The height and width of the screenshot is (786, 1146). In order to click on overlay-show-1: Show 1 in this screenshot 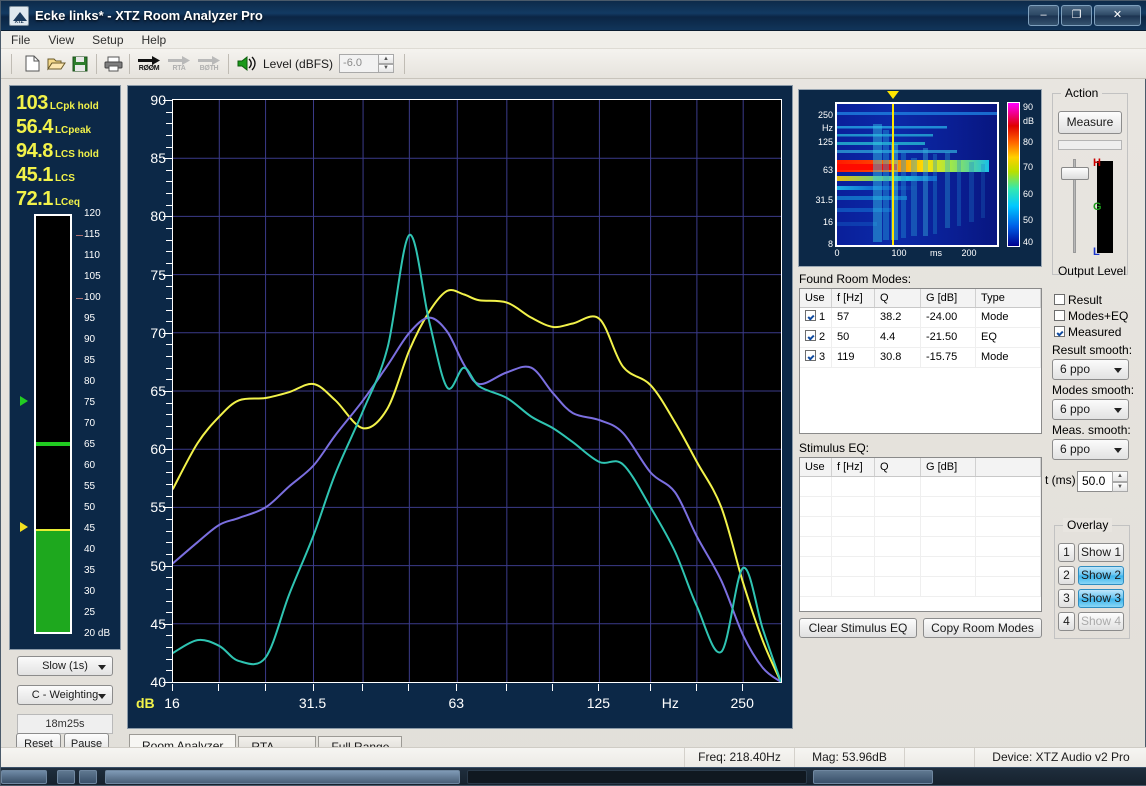, I will do `click(1101, 552)`.